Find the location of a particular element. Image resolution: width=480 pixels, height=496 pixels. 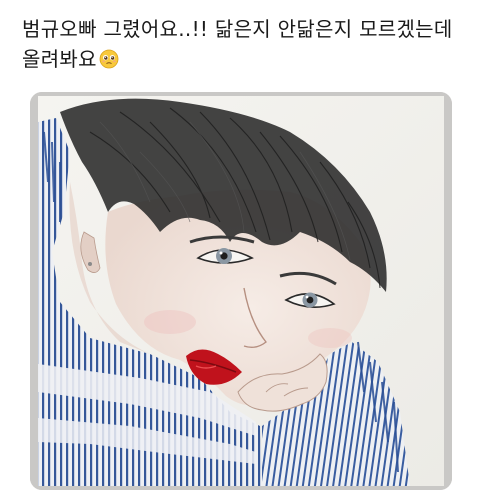

pleading-face-emoji-icon is located at coordinates (109, 58).